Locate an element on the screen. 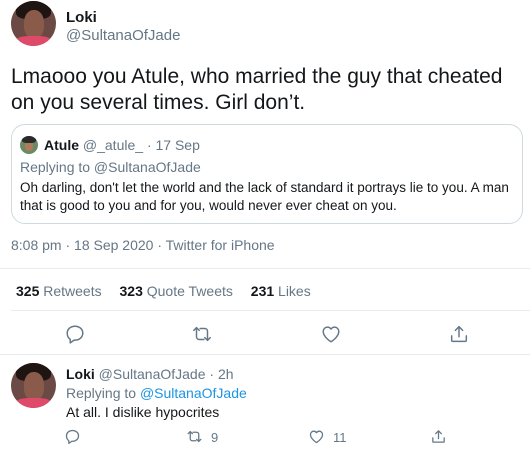  author-handle: @SultanaOfJade is located at coordinates (123, 35).